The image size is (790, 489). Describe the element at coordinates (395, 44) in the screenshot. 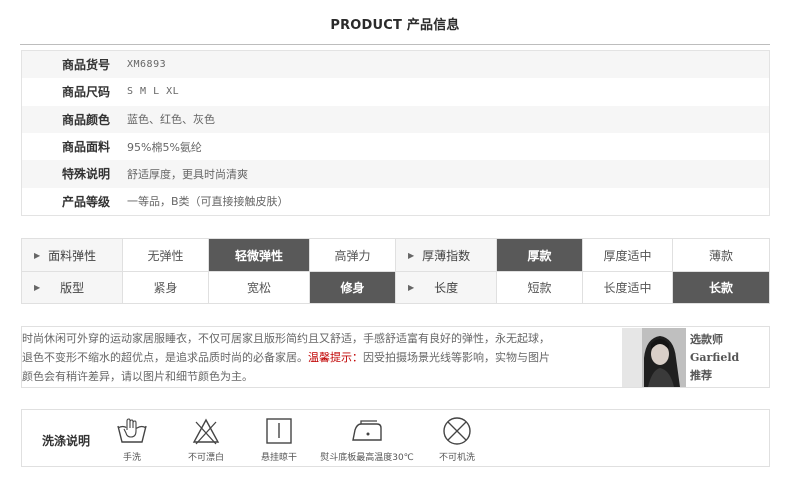

I see `title-divider` at that location.